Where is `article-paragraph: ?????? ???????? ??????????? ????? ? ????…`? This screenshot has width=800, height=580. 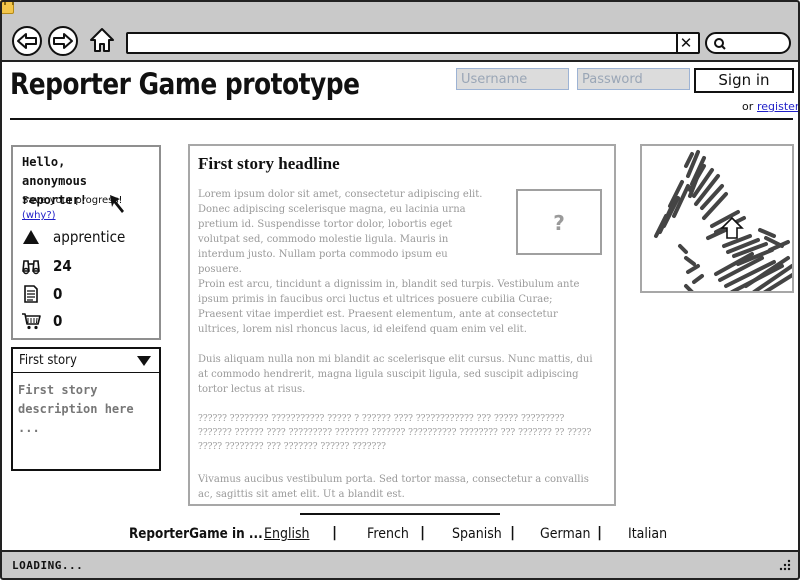 article-paragraph: ?????? ???????? ??????????? ????? ? ????… is located at coordinates (395, 433).